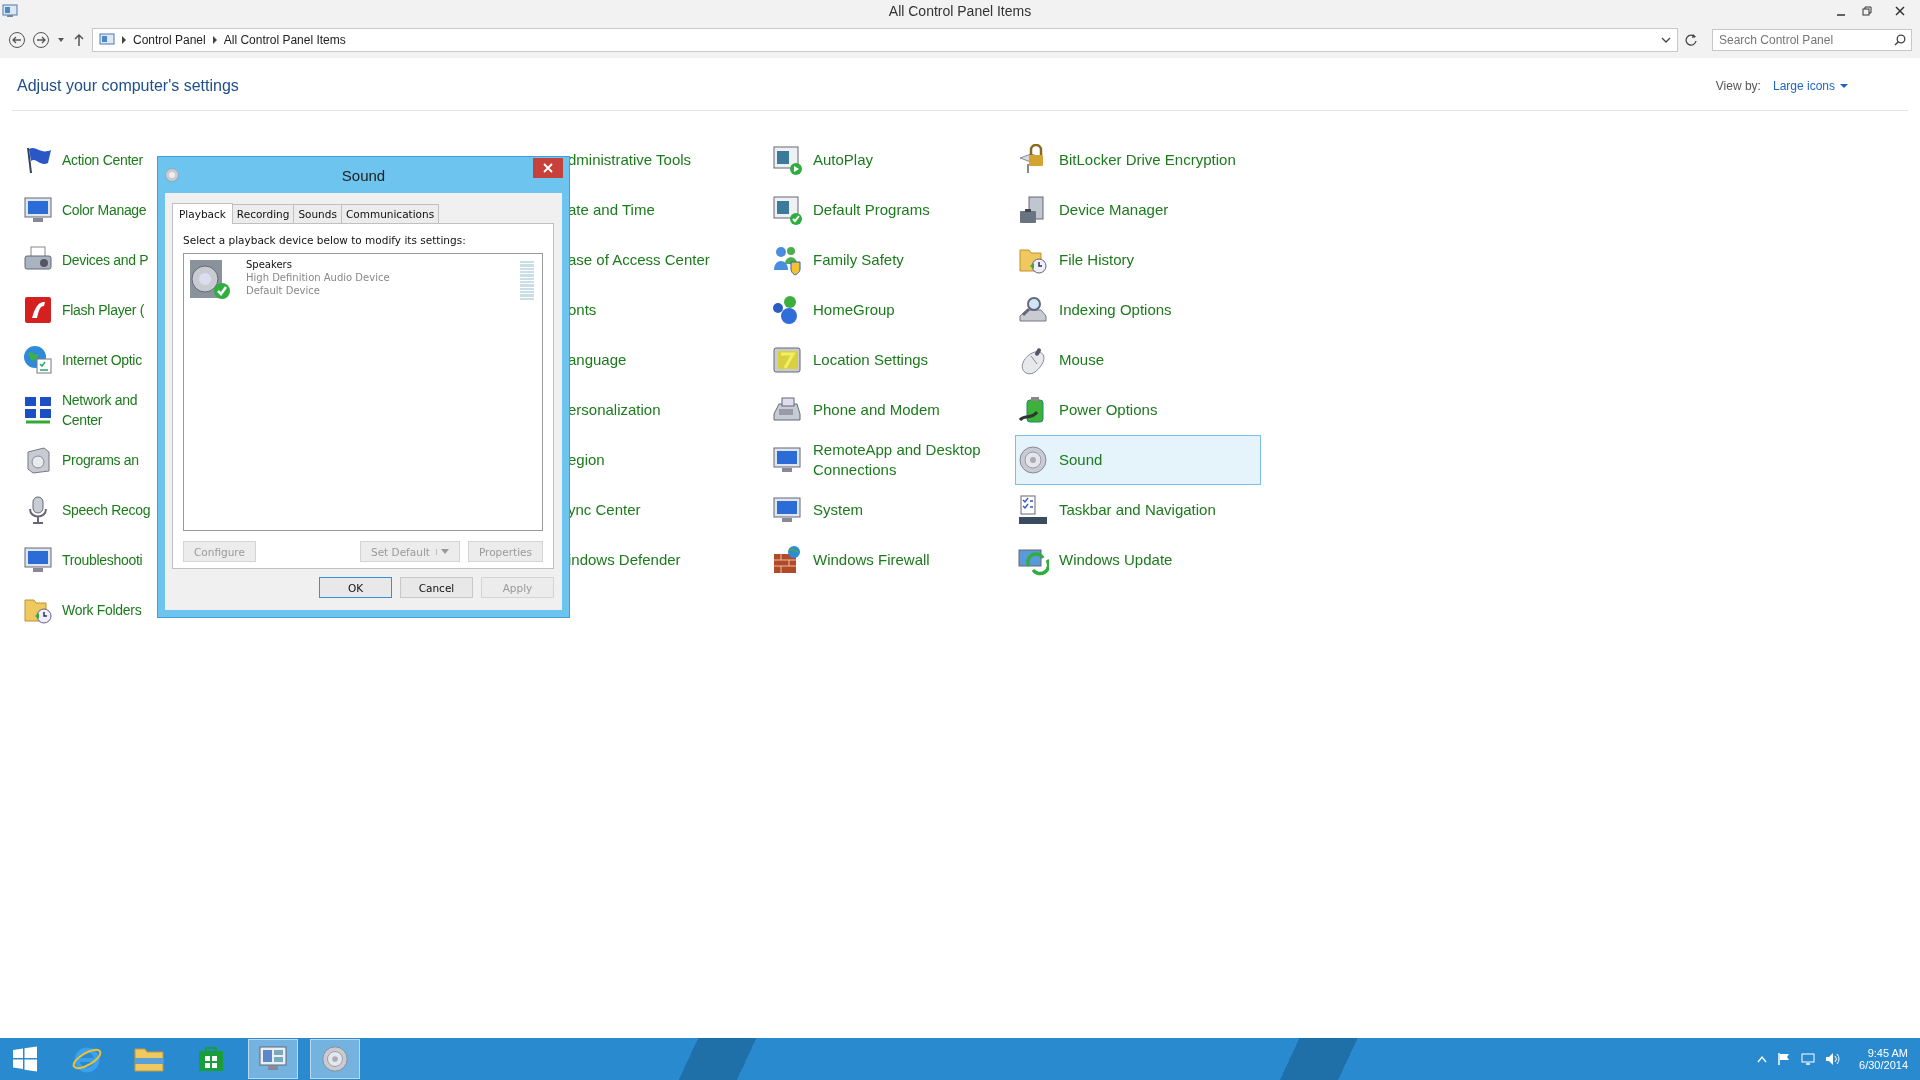  Describe the element at coordinates (211, 1059) in the screenshot. I see `shopping-bag-icon` at that location.